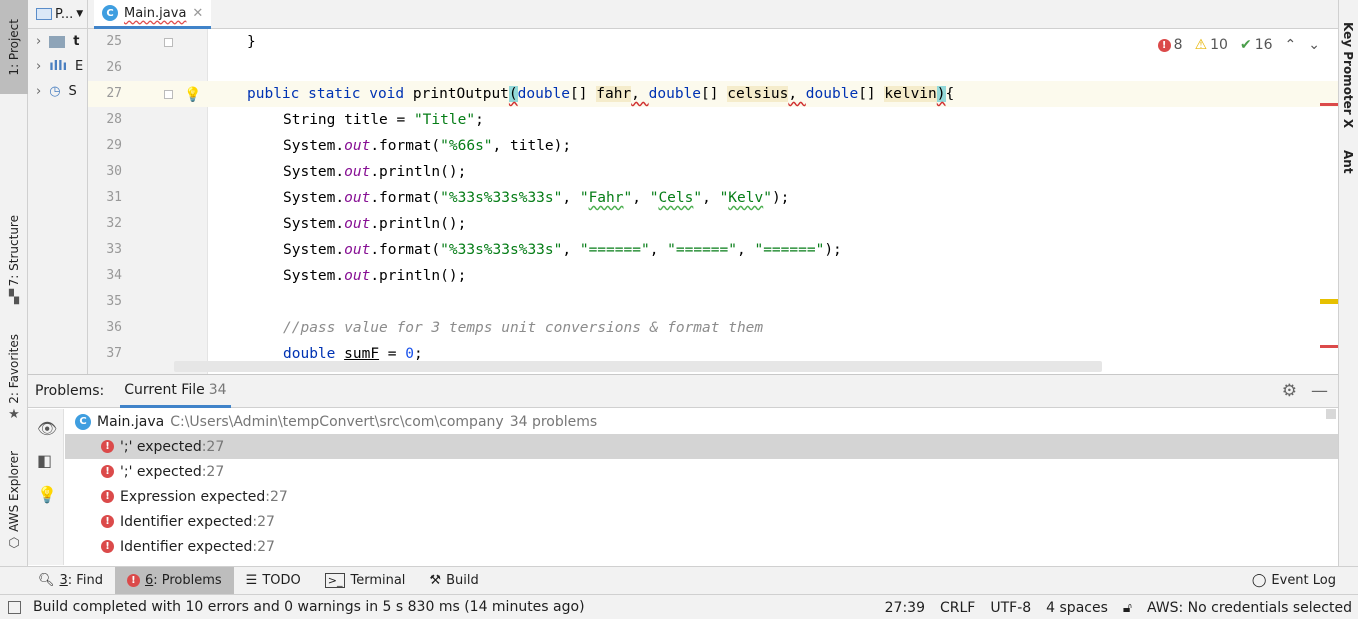 The height and width of the screenshot is (619, 1358). What do you see at coordinates (1245, 45) in the screenshot?
I see `check-icon: ✔` at bounding box center [1245, 45].